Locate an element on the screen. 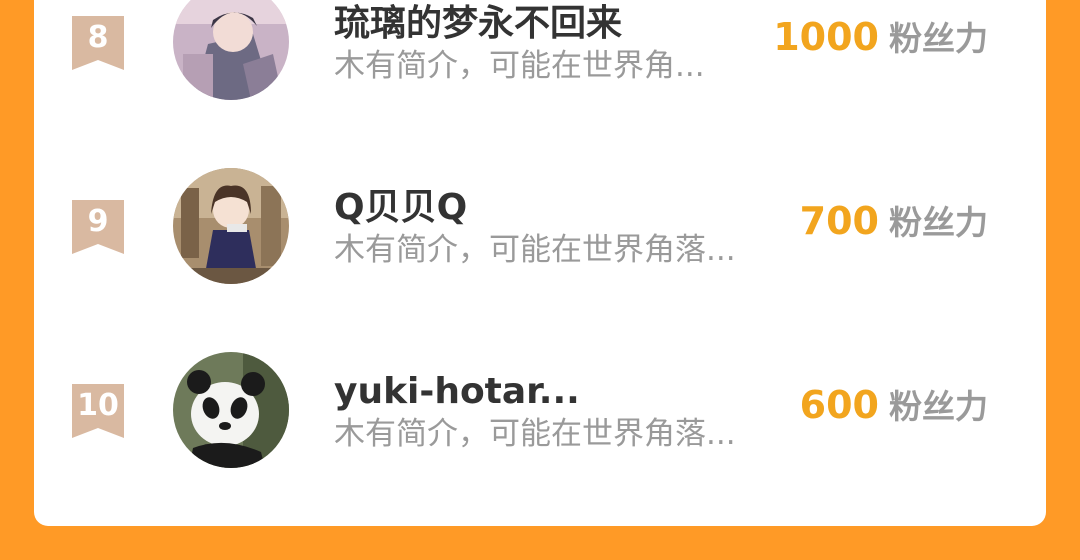  panda-avatar-icon is located at coordinates (231, 410).